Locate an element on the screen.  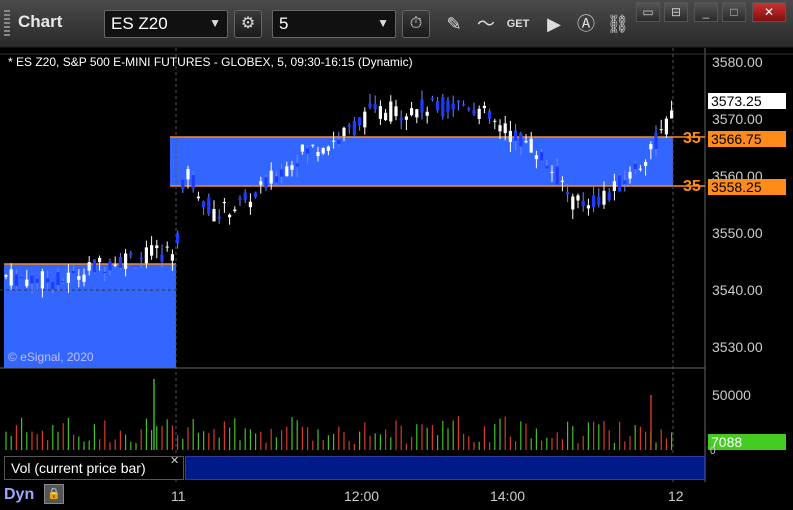
clock-icon: ⏱ is located at coordinates (416, 24).